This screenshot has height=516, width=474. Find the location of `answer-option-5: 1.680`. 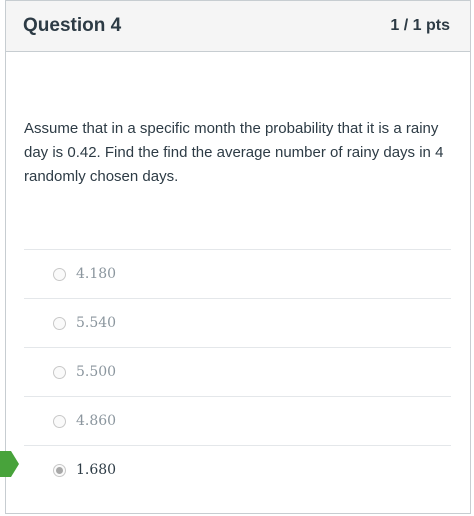

answer-option-5: 1.680 is located at coordinates (237, 469).